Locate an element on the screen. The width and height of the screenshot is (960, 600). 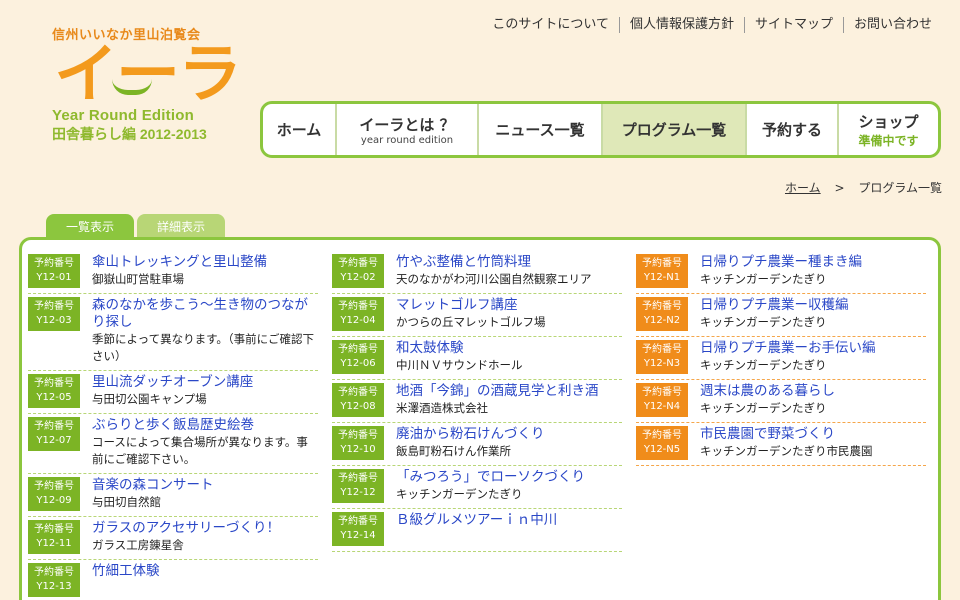
nav-programs-label: プログラム一覧 is located at coordinates (674, 130).